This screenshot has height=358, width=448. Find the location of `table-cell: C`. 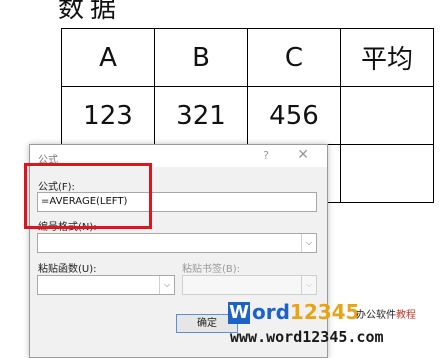

table-cell: C is located at coordinates (294, 57).